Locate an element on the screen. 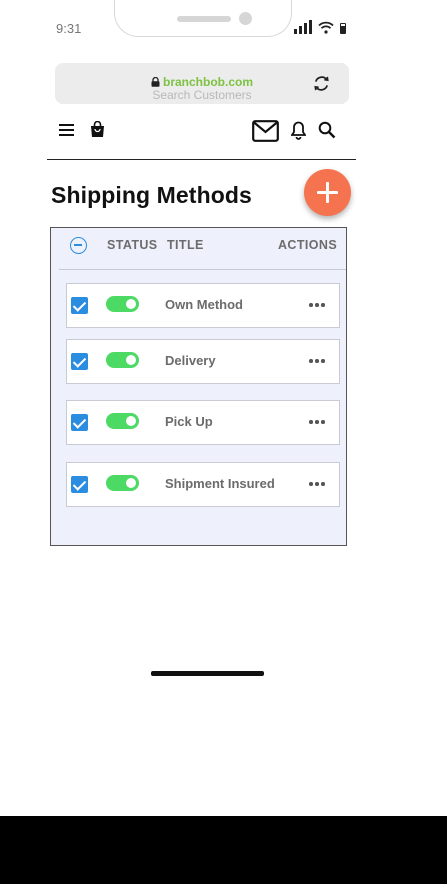 Image resolution: width=447 pixels, height=884 pixels. bell-icon is located at coordinates (298, 130).